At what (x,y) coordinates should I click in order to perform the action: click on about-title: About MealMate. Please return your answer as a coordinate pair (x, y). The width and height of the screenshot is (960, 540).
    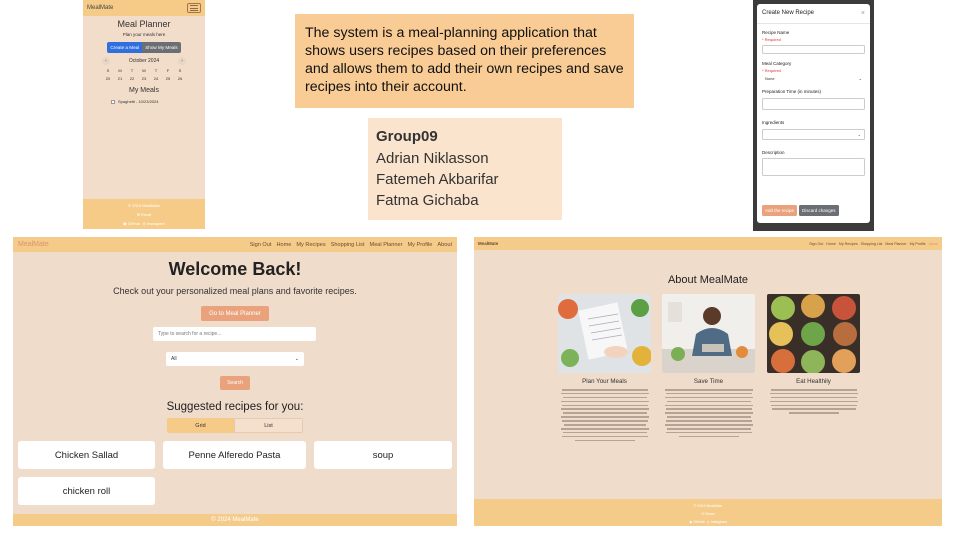
    Looking at the image, I should click on (708, 280).